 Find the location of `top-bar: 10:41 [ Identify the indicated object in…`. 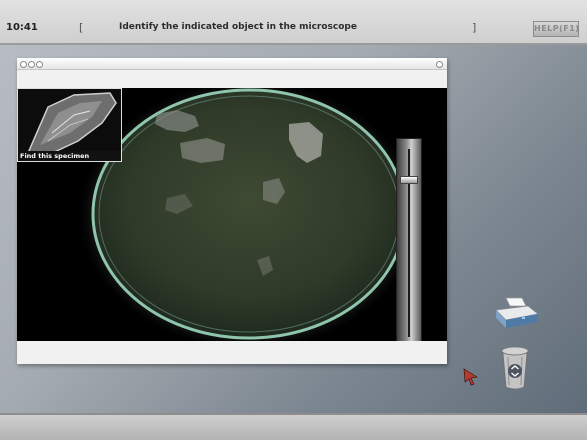

top-bar: 10:41 [ Identify the indicated object in… is located at coordinates (293, 22).